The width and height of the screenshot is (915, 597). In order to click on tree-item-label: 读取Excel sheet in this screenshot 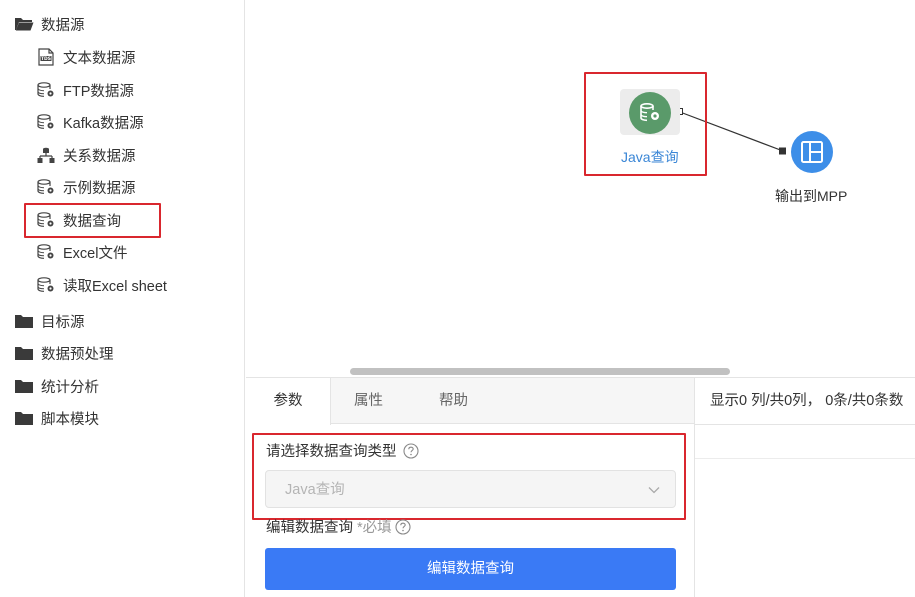, I will do `click(115, 286)`.